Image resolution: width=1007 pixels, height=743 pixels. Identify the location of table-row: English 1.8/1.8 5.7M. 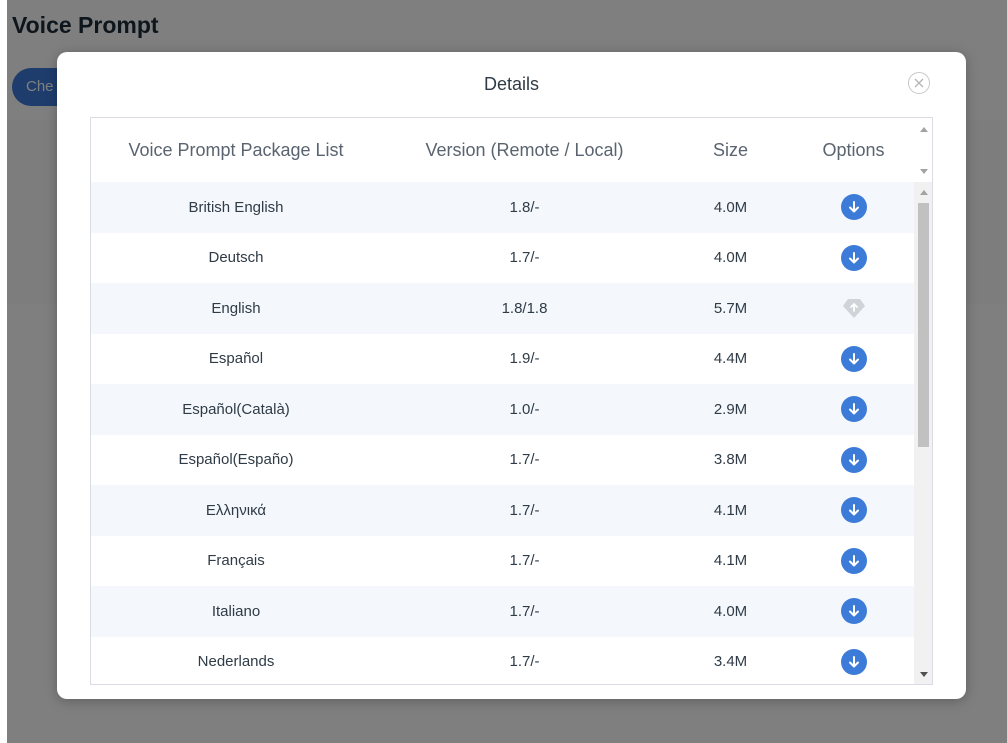
(502, 308).